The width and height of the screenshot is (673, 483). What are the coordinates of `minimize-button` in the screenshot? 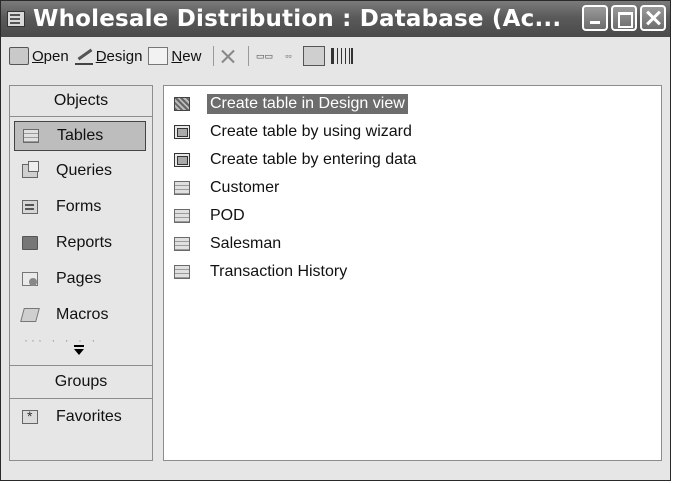 It's located at (595, 18).